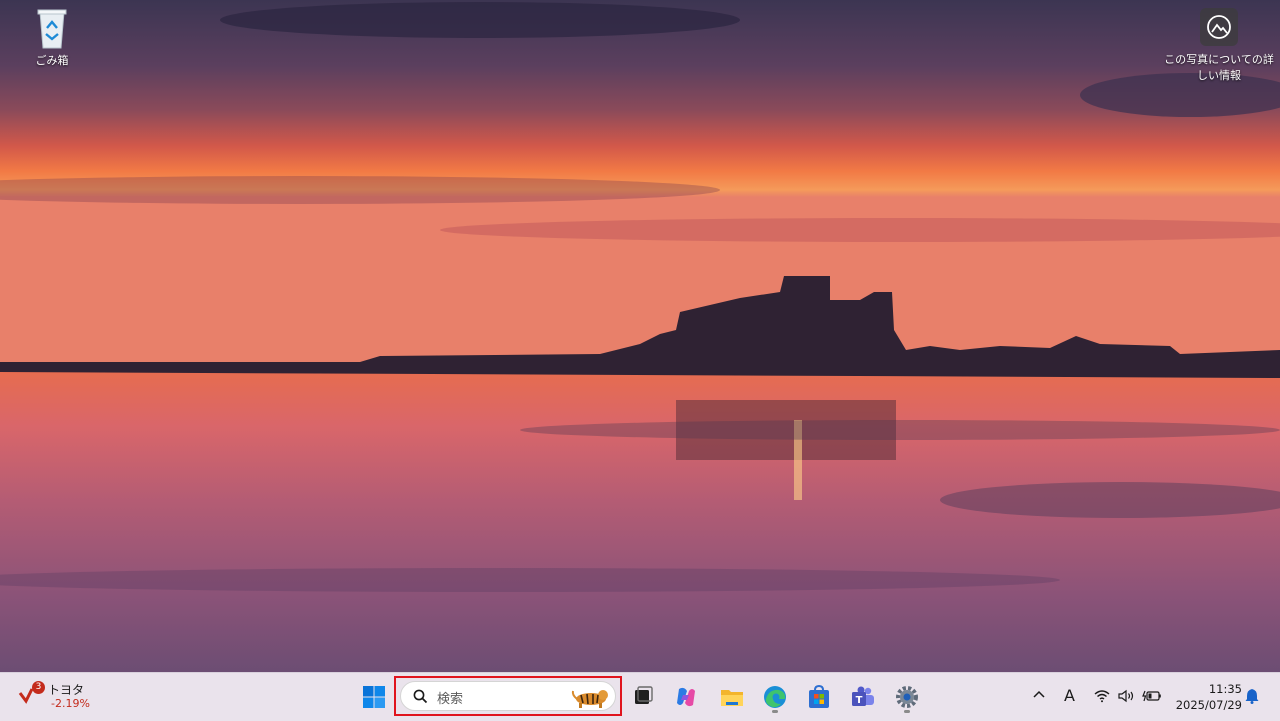  I want to click on file-explorer-button, so click(732, 697).